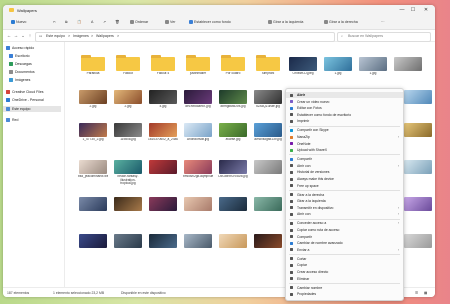 The width and height of the screenshot is (450, 304). Describe the element at coordinates (92, 22) in the screenshot. I see `rename-button: A` at that location.